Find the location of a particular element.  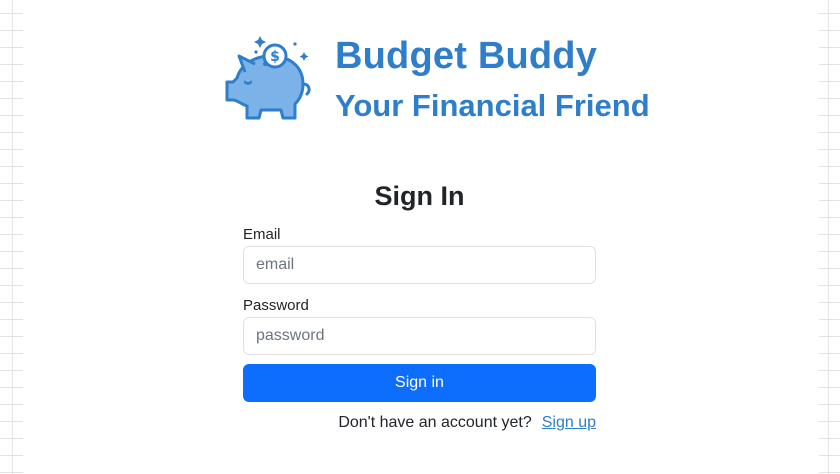

signin-heading: Sign In is located at coordinates (419, 196).